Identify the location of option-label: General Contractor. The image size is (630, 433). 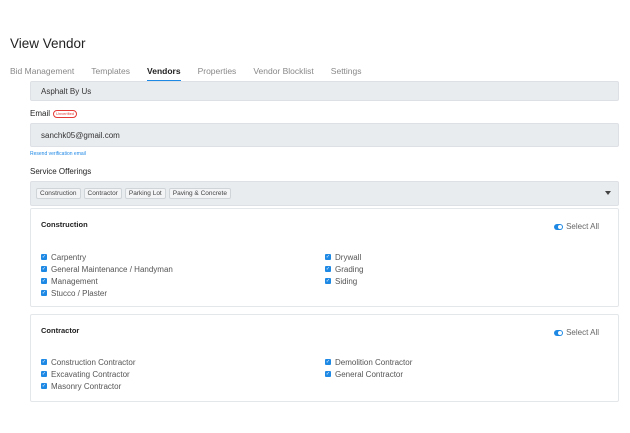
(369, 374).